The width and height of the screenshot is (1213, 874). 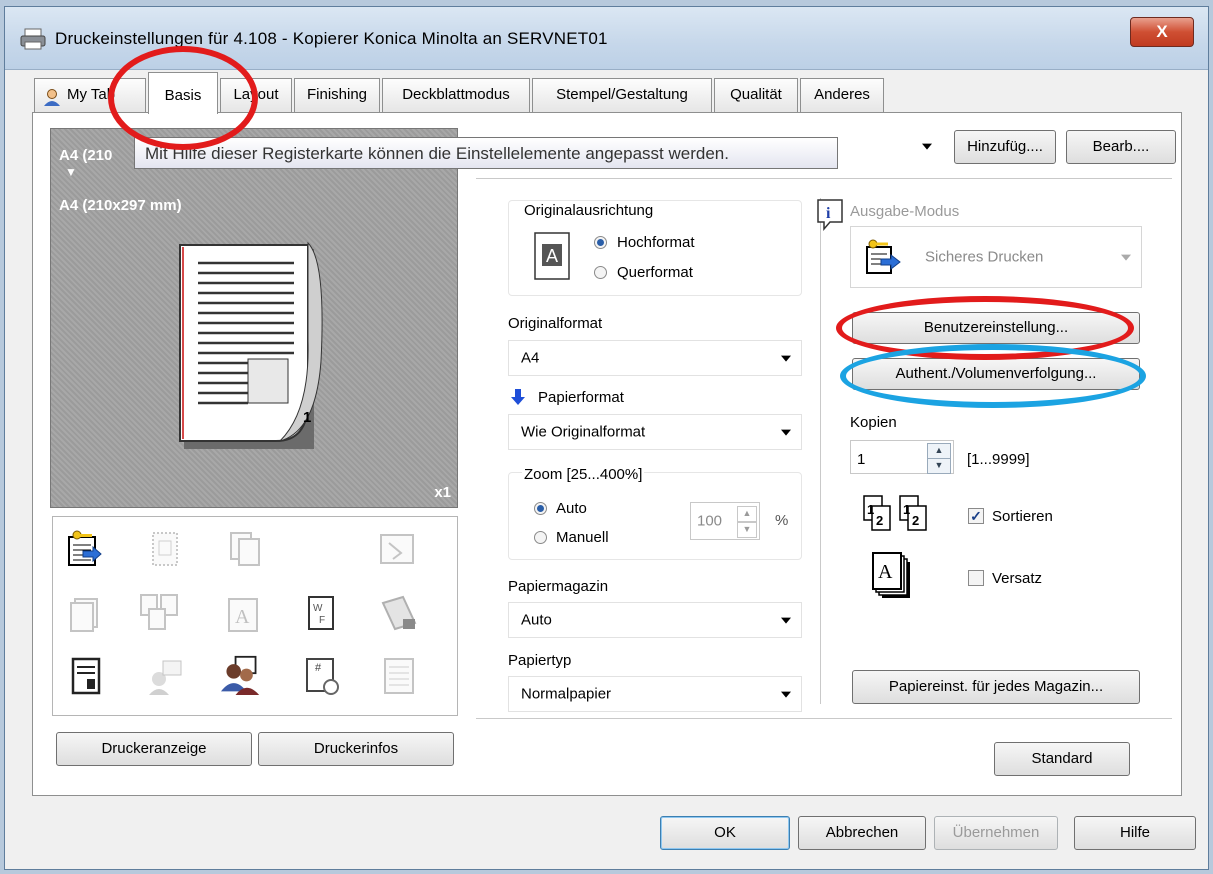 What do you see at coordinates (747, 530) in the screenshot?
I see `zoom-down-arrow-icon: ▼` at bounding box center [747, 530].